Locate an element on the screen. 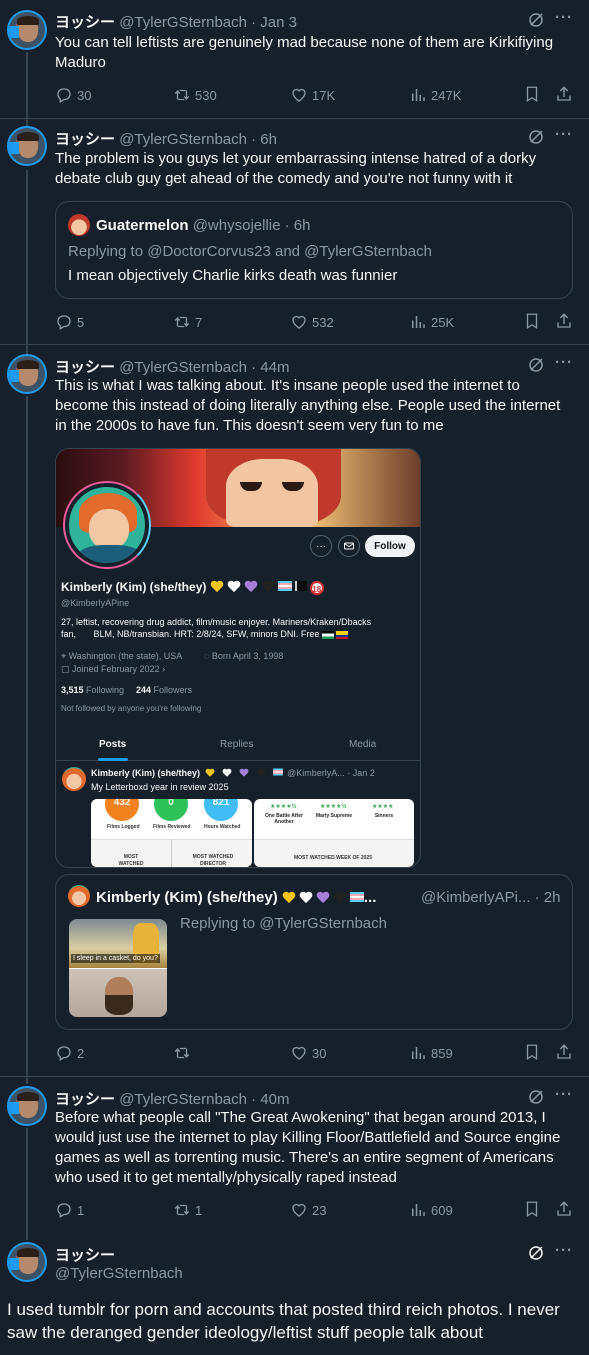 This screenshot has width=589, height=1355. like-count: 17K is located at coordinates (324, 95).